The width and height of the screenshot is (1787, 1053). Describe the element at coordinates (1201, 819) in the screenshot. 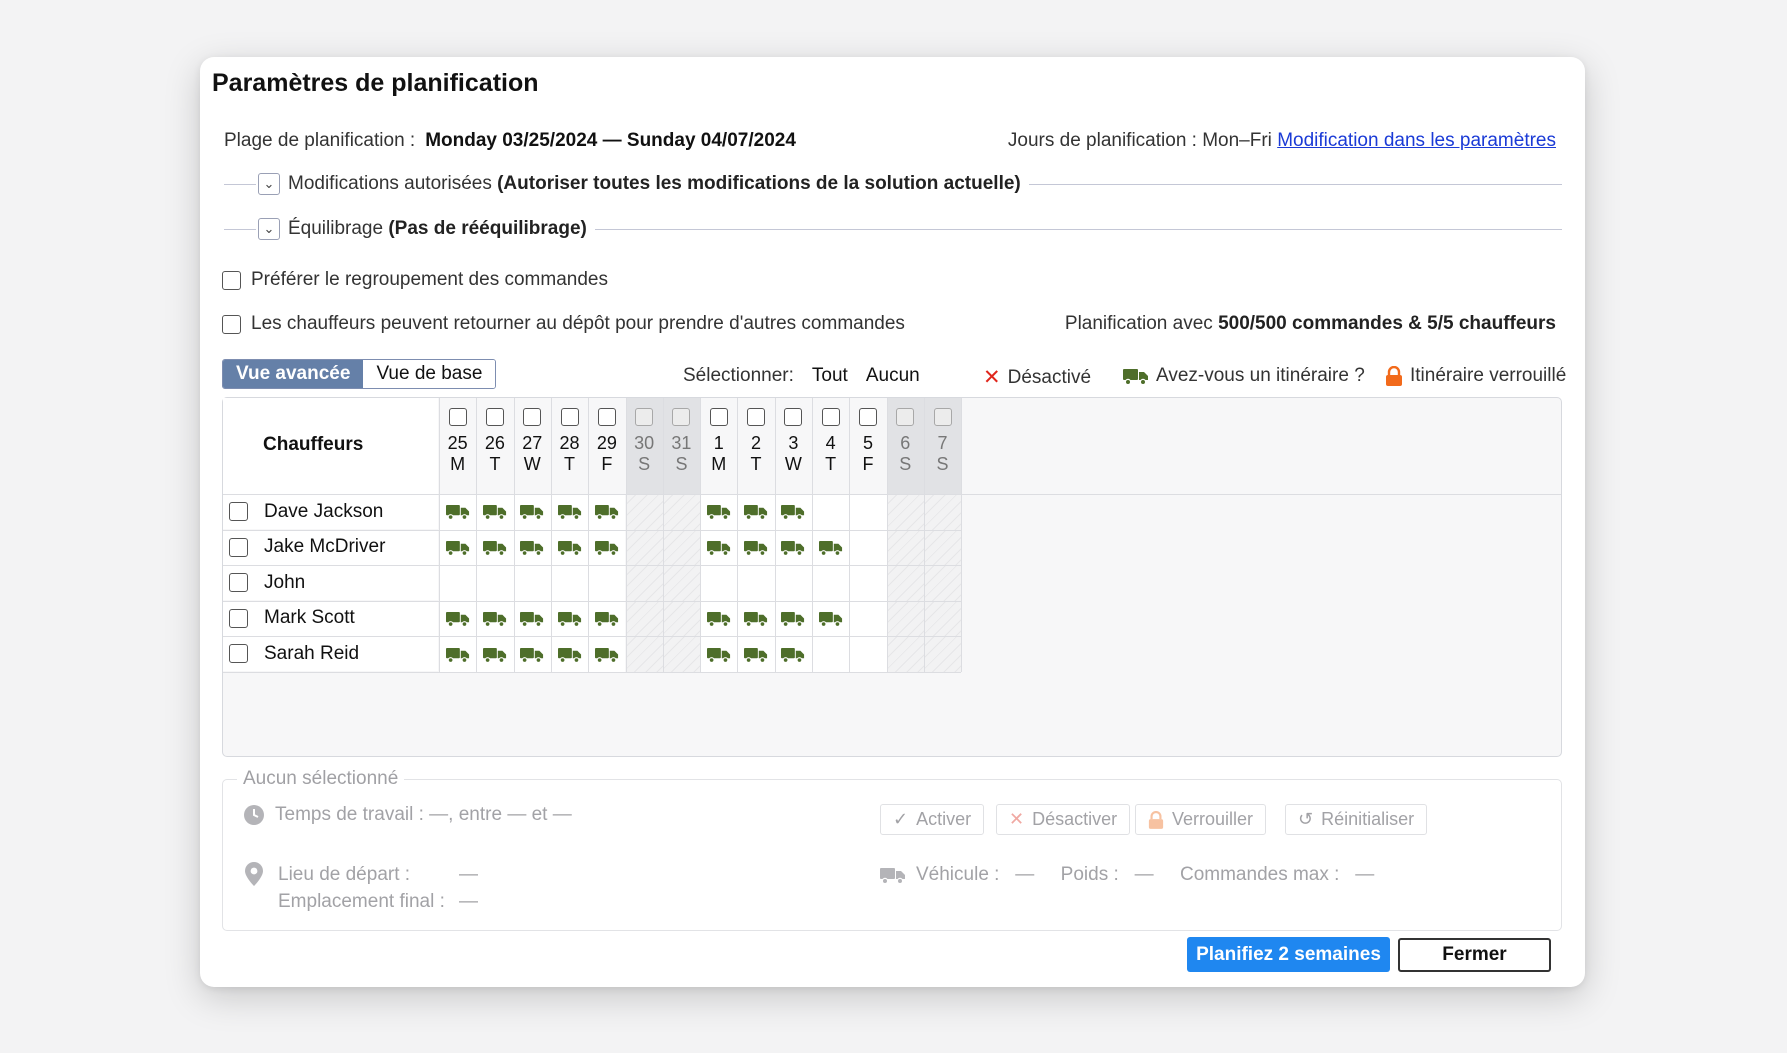

I see `lock-button: Verrouiller` at that location.